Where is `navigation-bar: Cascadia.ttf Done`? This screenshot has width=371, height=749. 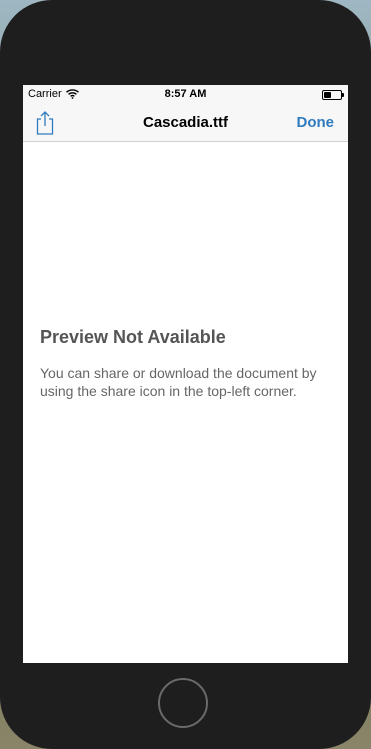 navigation-bar: Cascadia.ttf Done is located at coordinates (185, 123).